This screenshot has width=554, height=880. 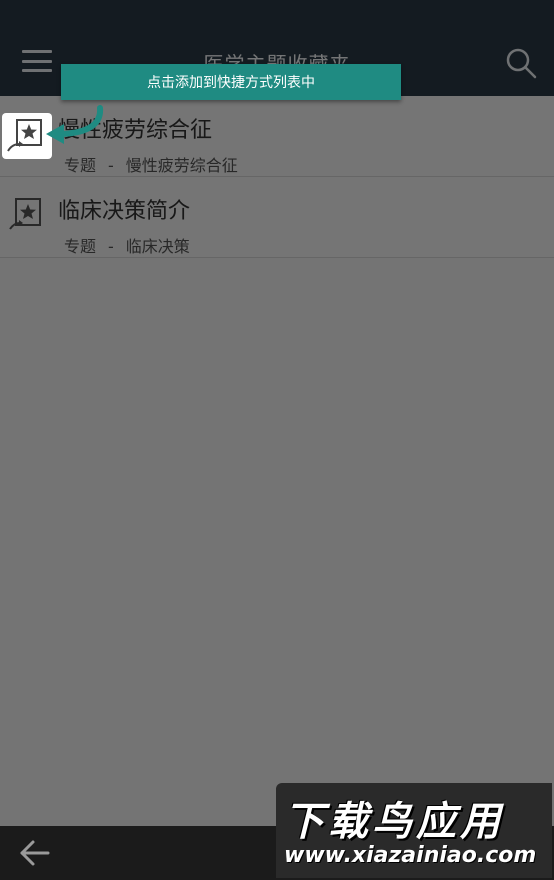 What do you see at coordinates (394, 822) in the screenshot?
I see `watermark-title: 下载鸟应用` at bounding box center [394, 822].